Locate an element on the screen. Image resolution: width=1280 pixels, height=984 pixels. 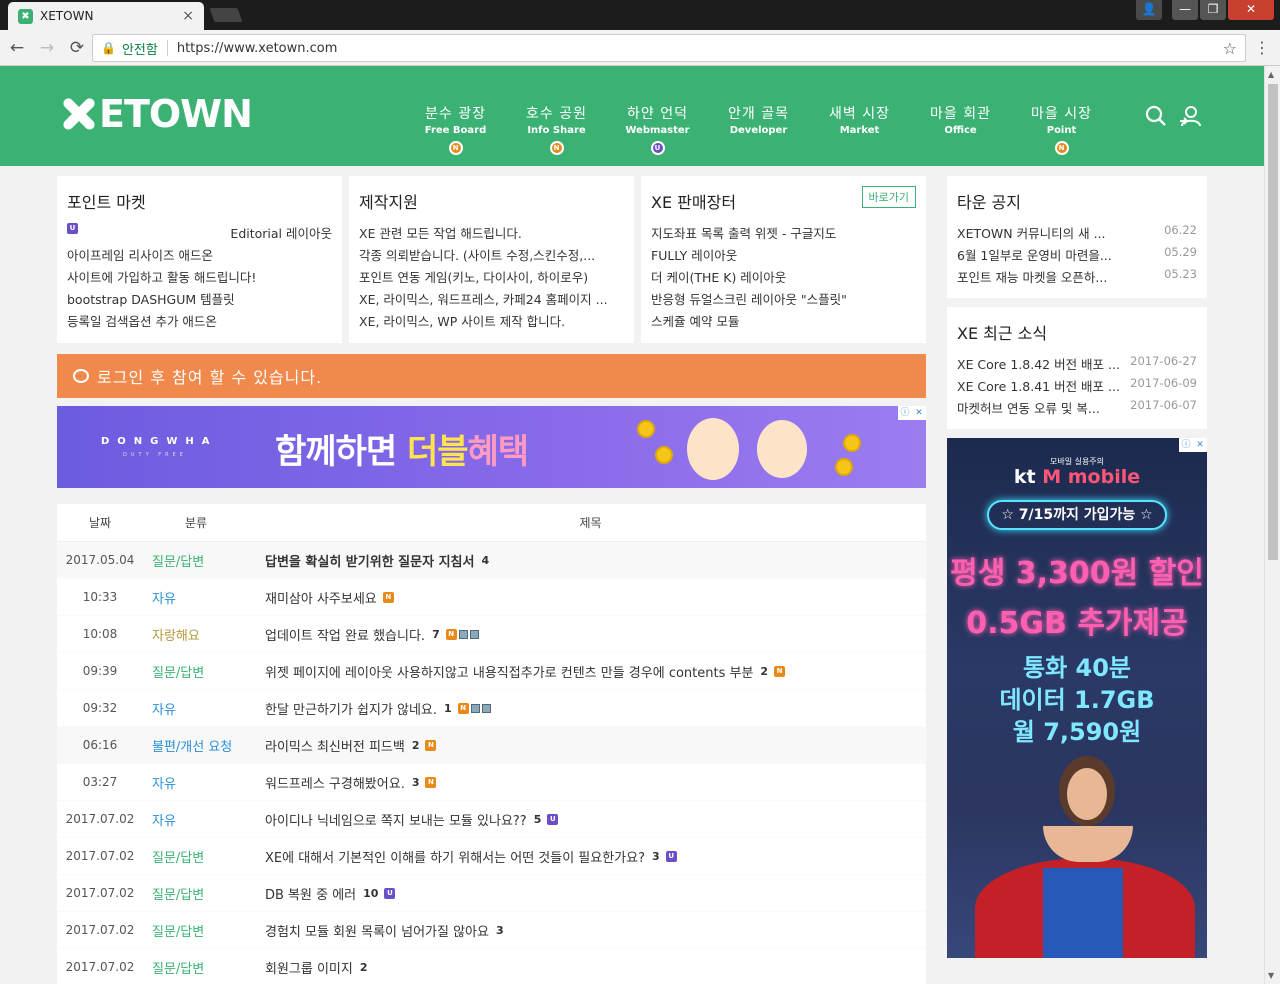
table-row: 2017.07.02 질문/답변 DB 복원 중 에러 10 U is located at coordinates (491, 893).